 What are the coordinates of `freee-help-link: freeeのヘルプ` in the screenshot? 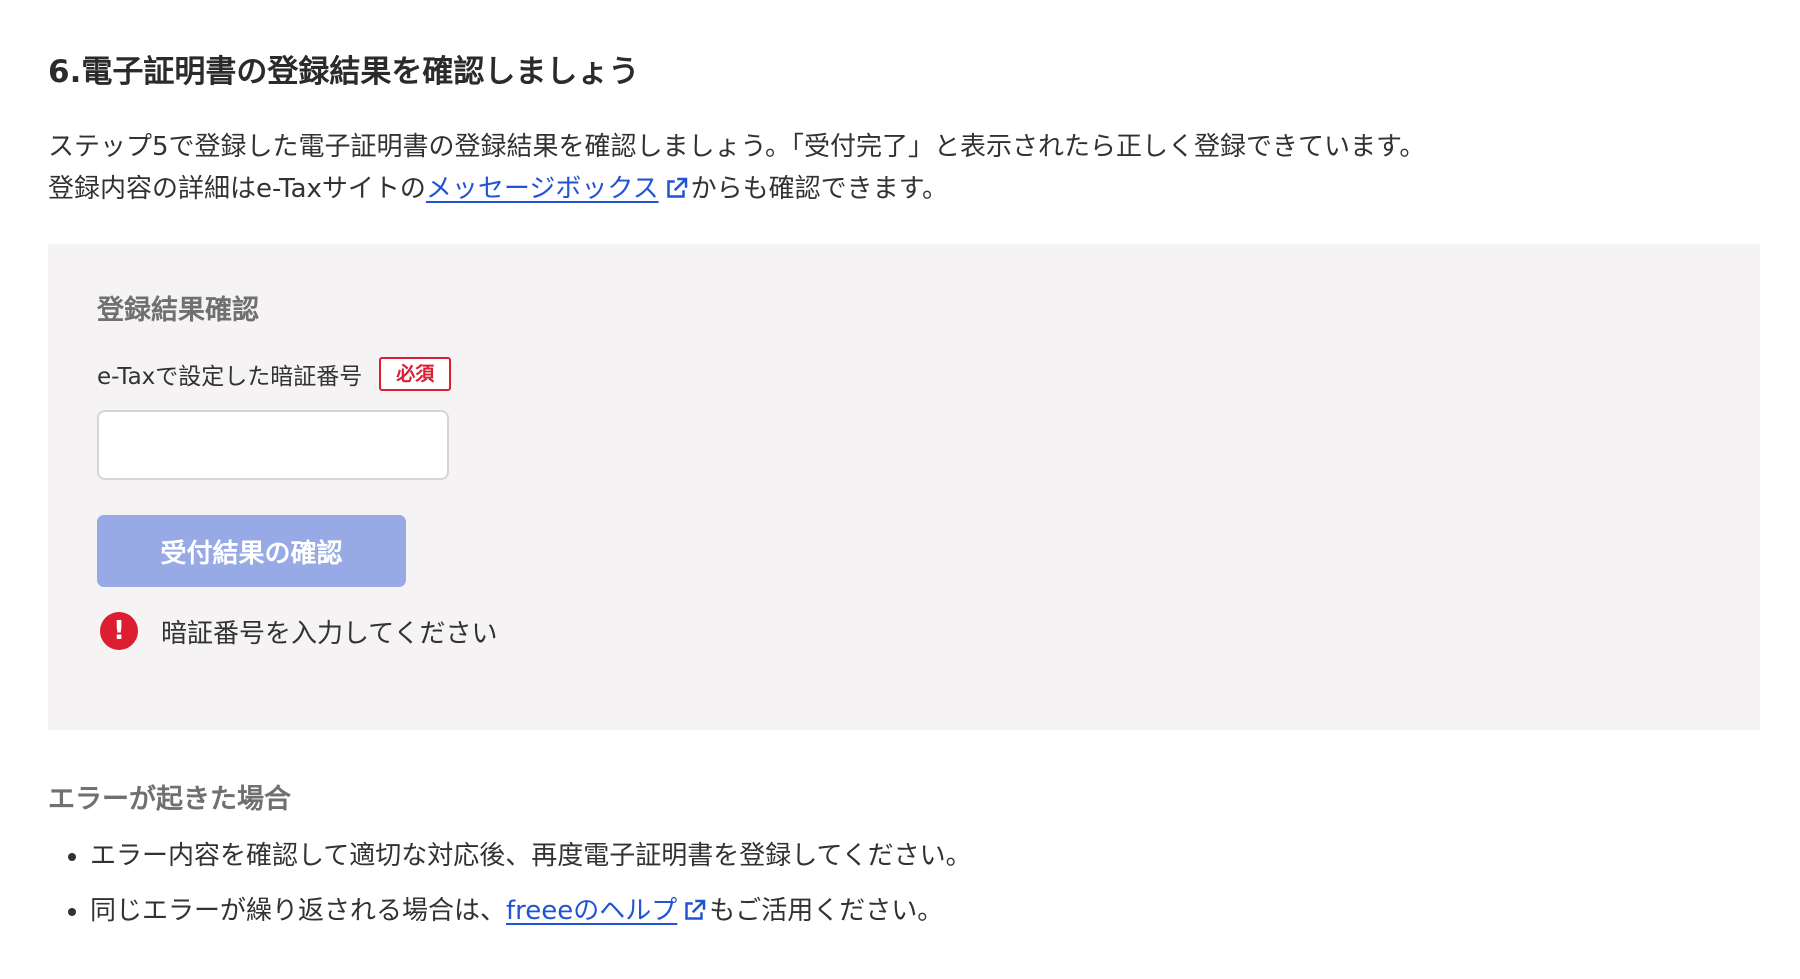 It's located at (591, 911).